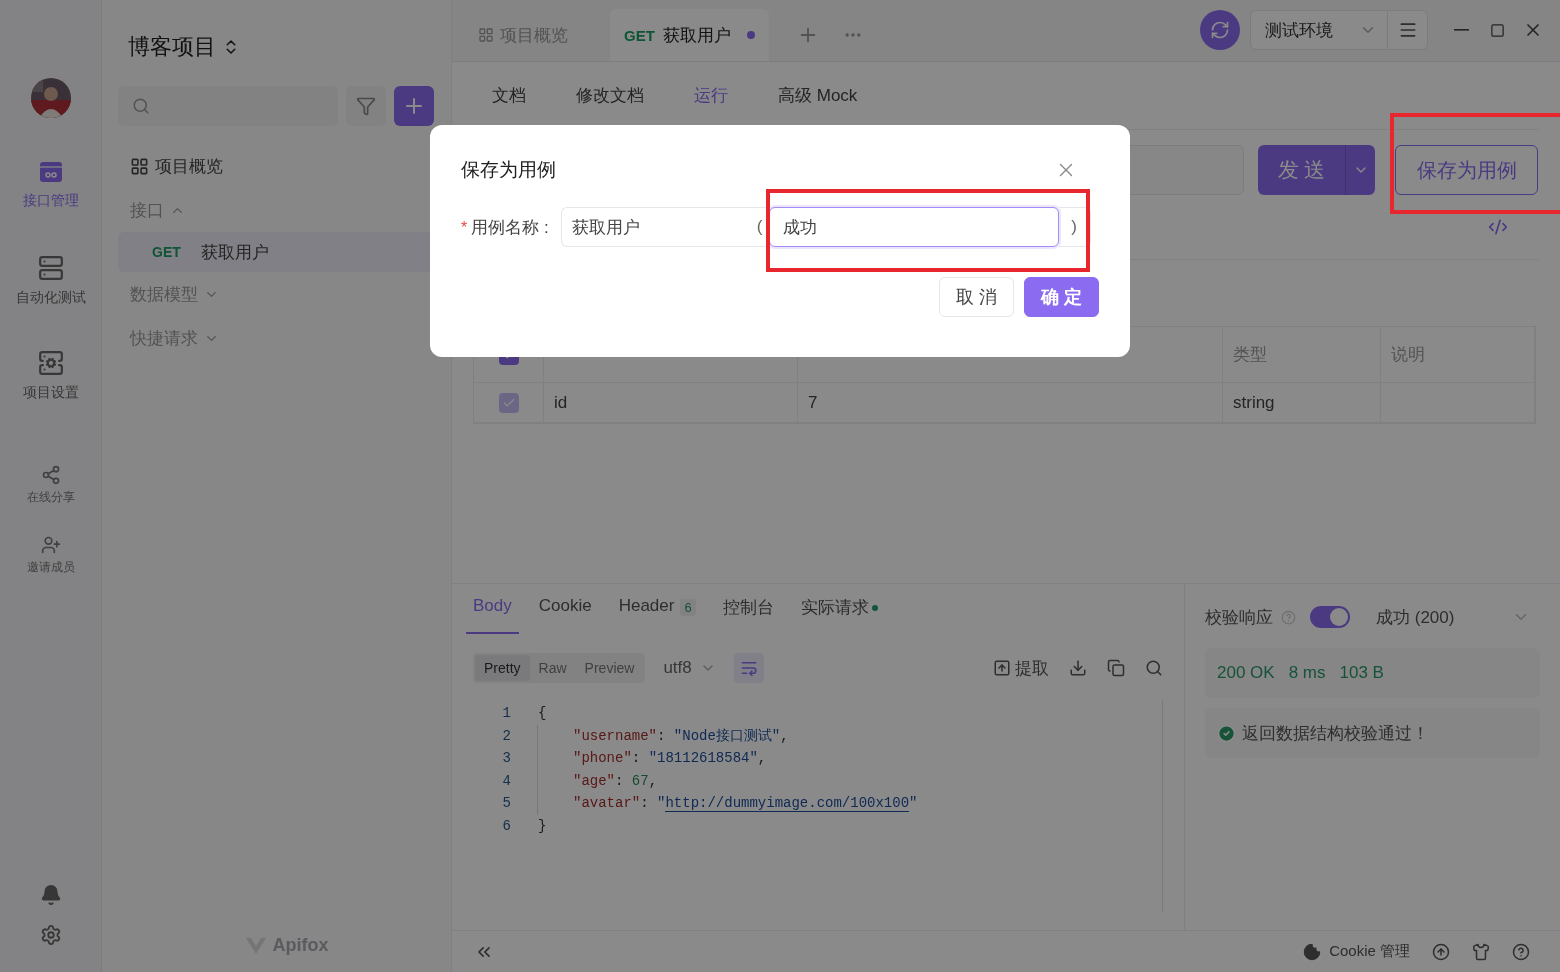 The height and width of the screenshot is (972, 1560). I want to click on send-button: 发 送, so click(1316, 170).